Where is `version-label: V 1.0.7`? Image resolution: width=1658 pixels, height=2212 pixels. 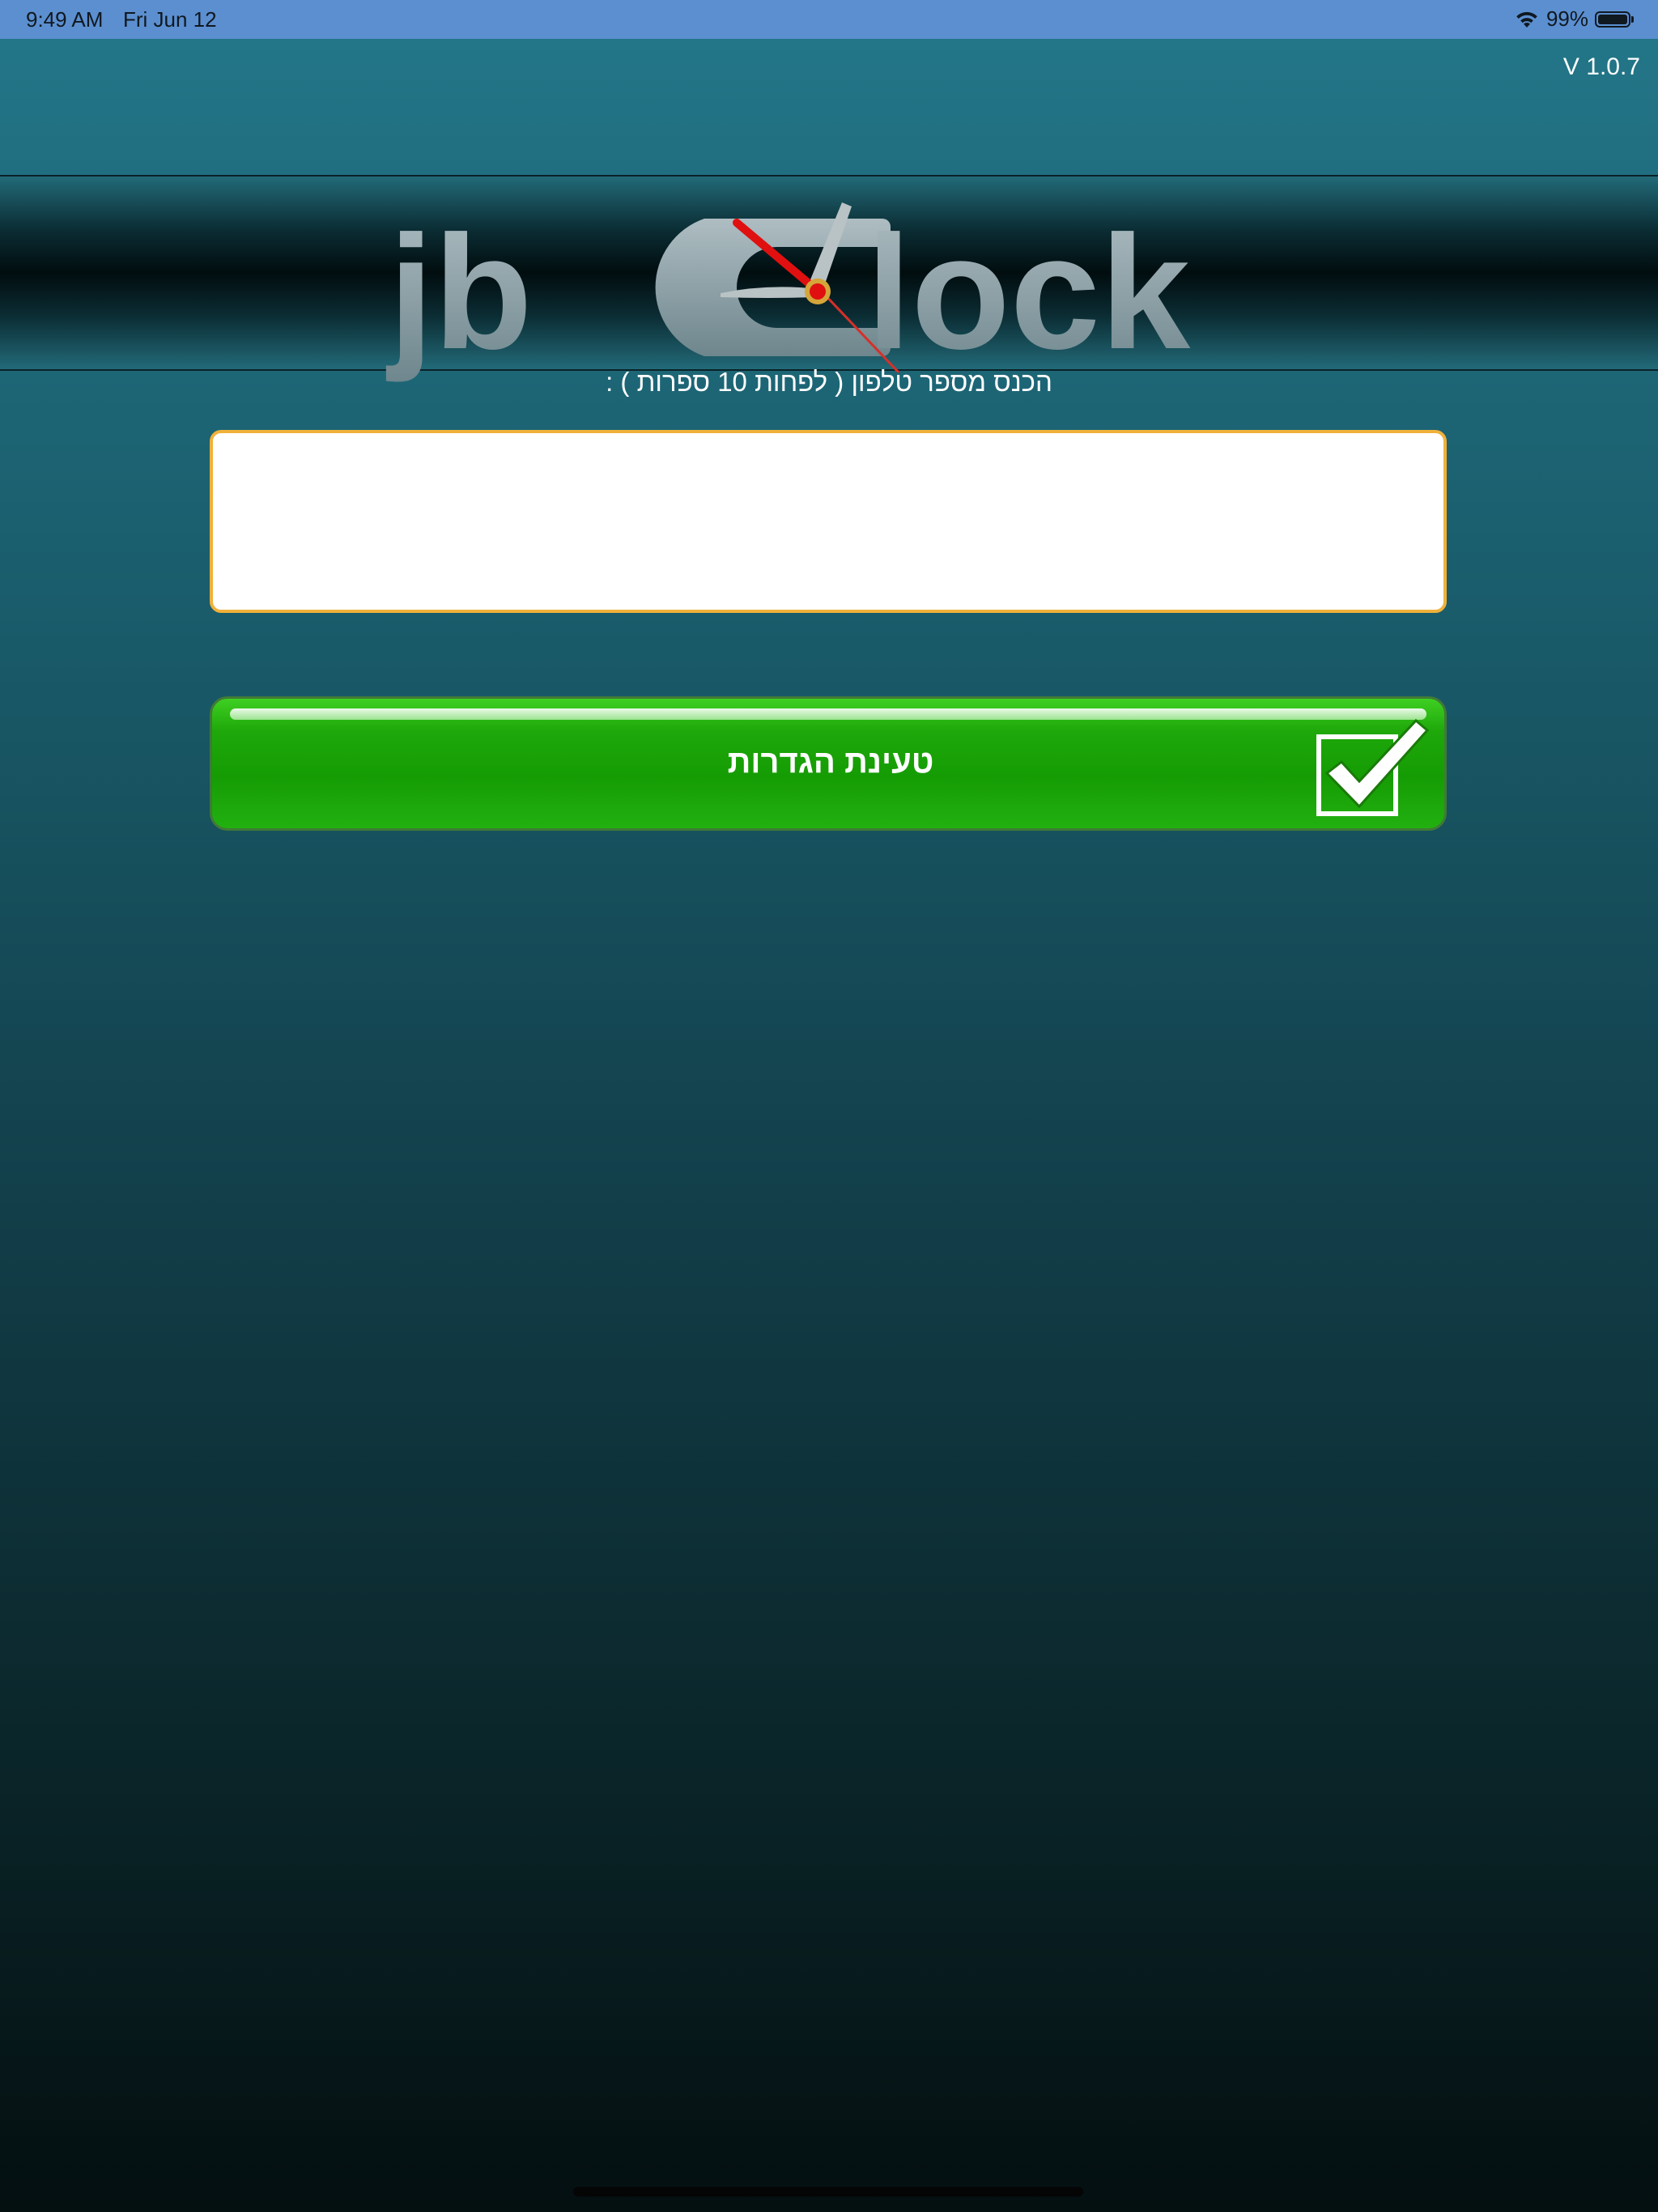
version-label: V 1.0.7 is located at coordinates (1601, 66).